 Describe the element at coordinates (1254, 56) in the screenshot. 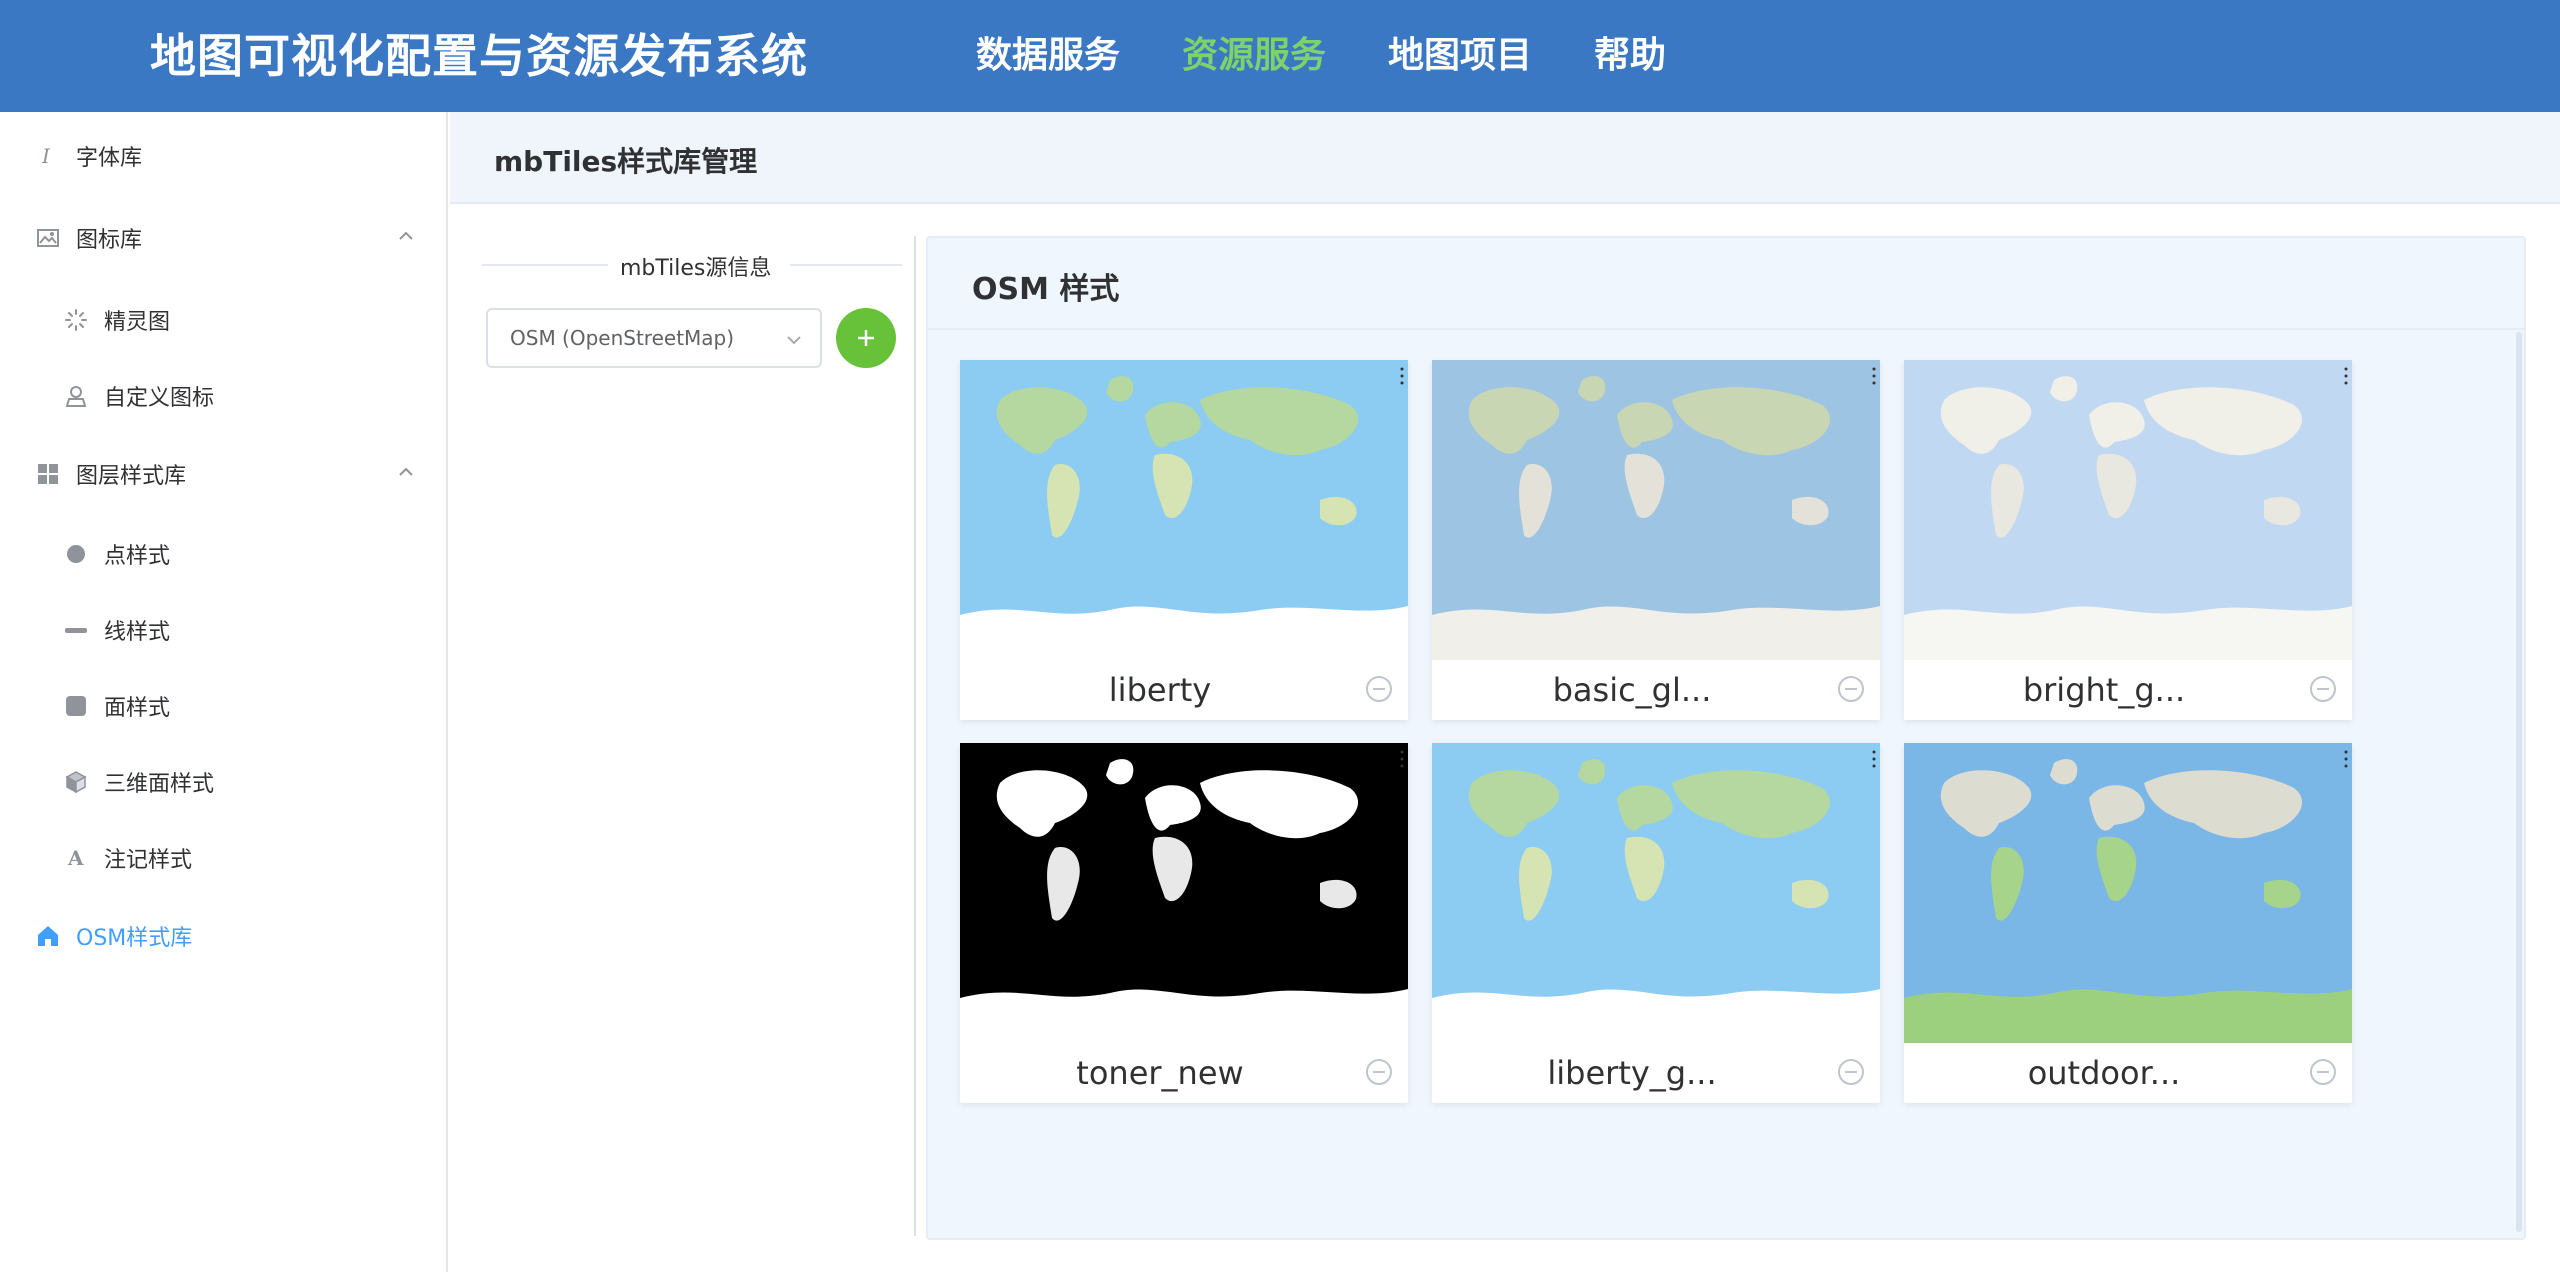

I see `nav-resource-services: 资源服务` at that location.